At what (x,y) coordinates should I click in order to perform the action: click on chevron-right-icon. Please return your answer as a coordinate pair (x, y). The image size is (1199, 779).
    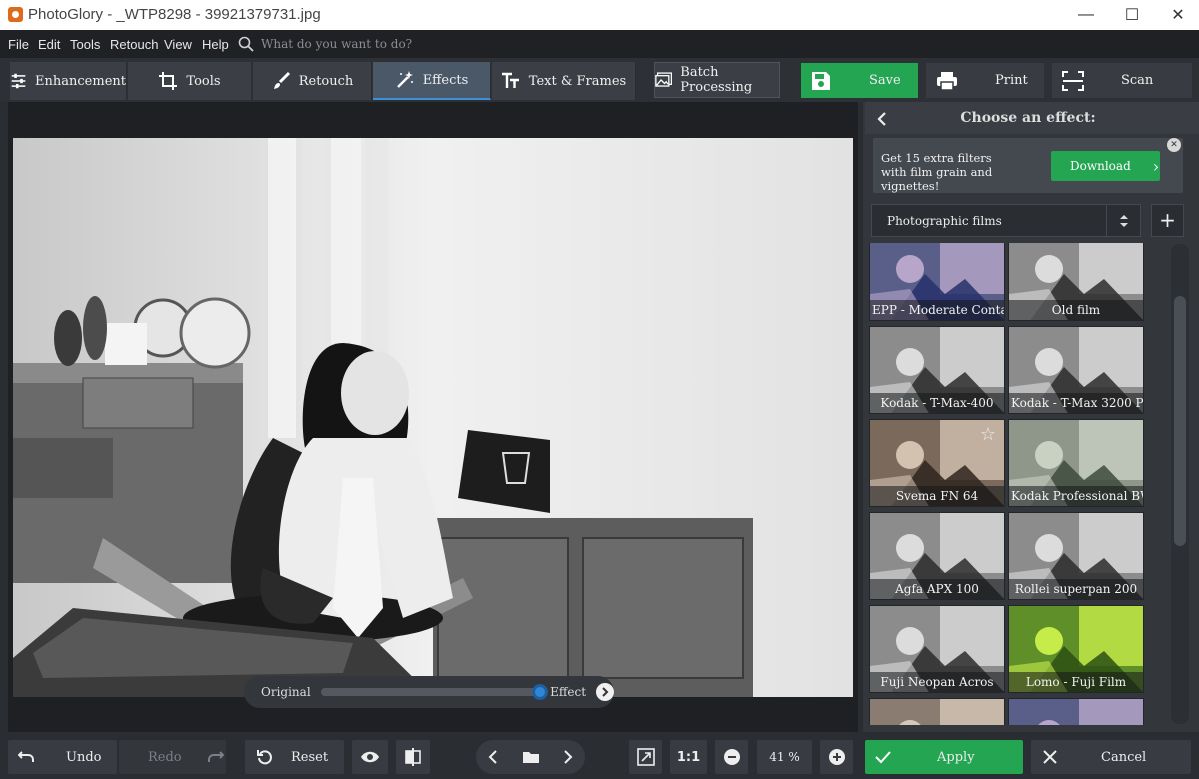
    Looking at the image, I should click on (605, 692).